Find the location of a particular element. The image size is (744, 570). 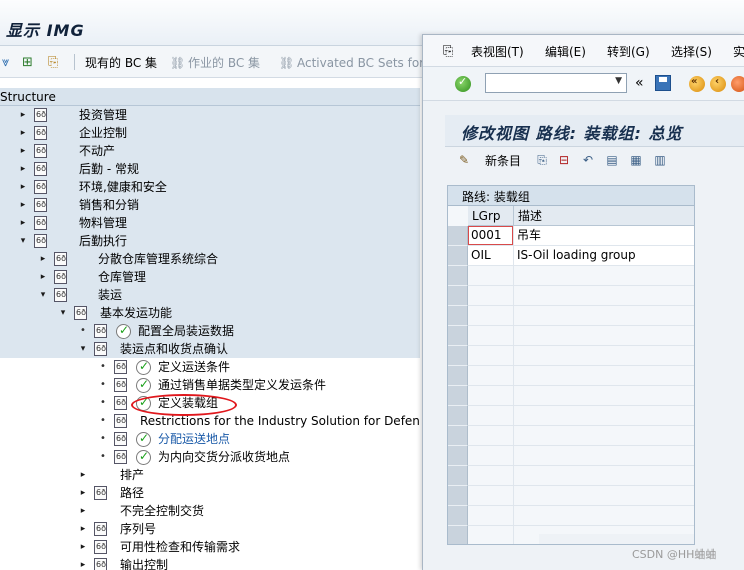

cell-lgrp: 0001 is located at coordinates (491, 236).